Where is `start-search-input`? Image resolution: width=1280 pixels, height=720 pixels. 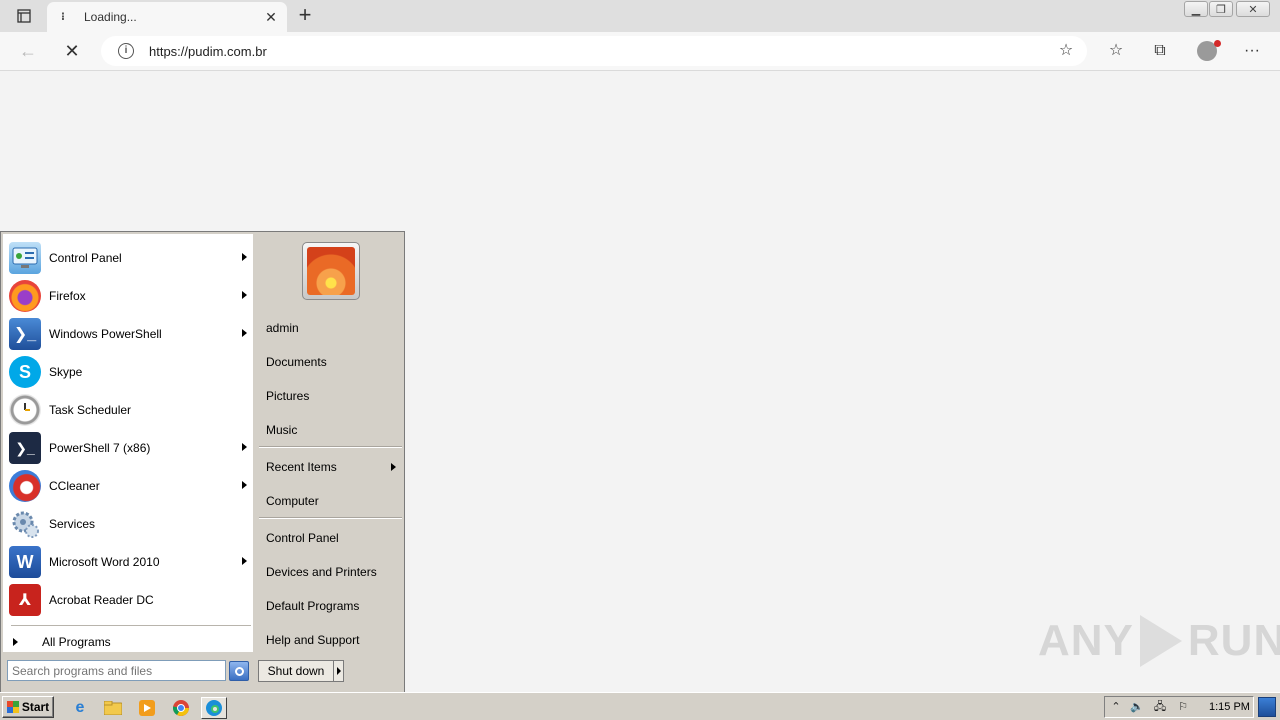
start-search-input is located at coordinates (116, 670).